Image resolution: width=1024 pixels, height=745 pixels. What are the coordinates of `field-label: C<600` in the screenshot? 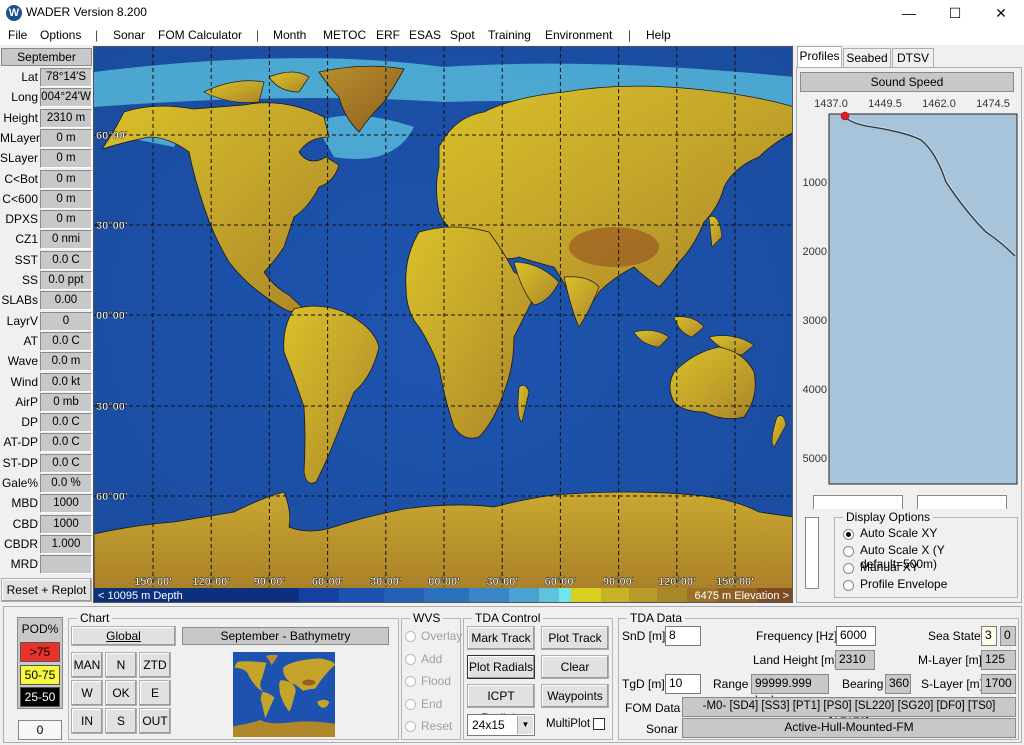 It's located at (20, 198).